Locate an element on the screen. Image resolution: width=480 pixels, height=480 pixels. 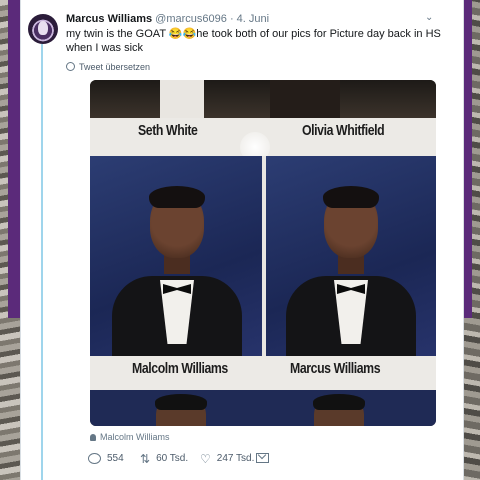
tweet-header: Marcus Williams @marcus6096 · 4. Juni is located at coordinates (167, 19).